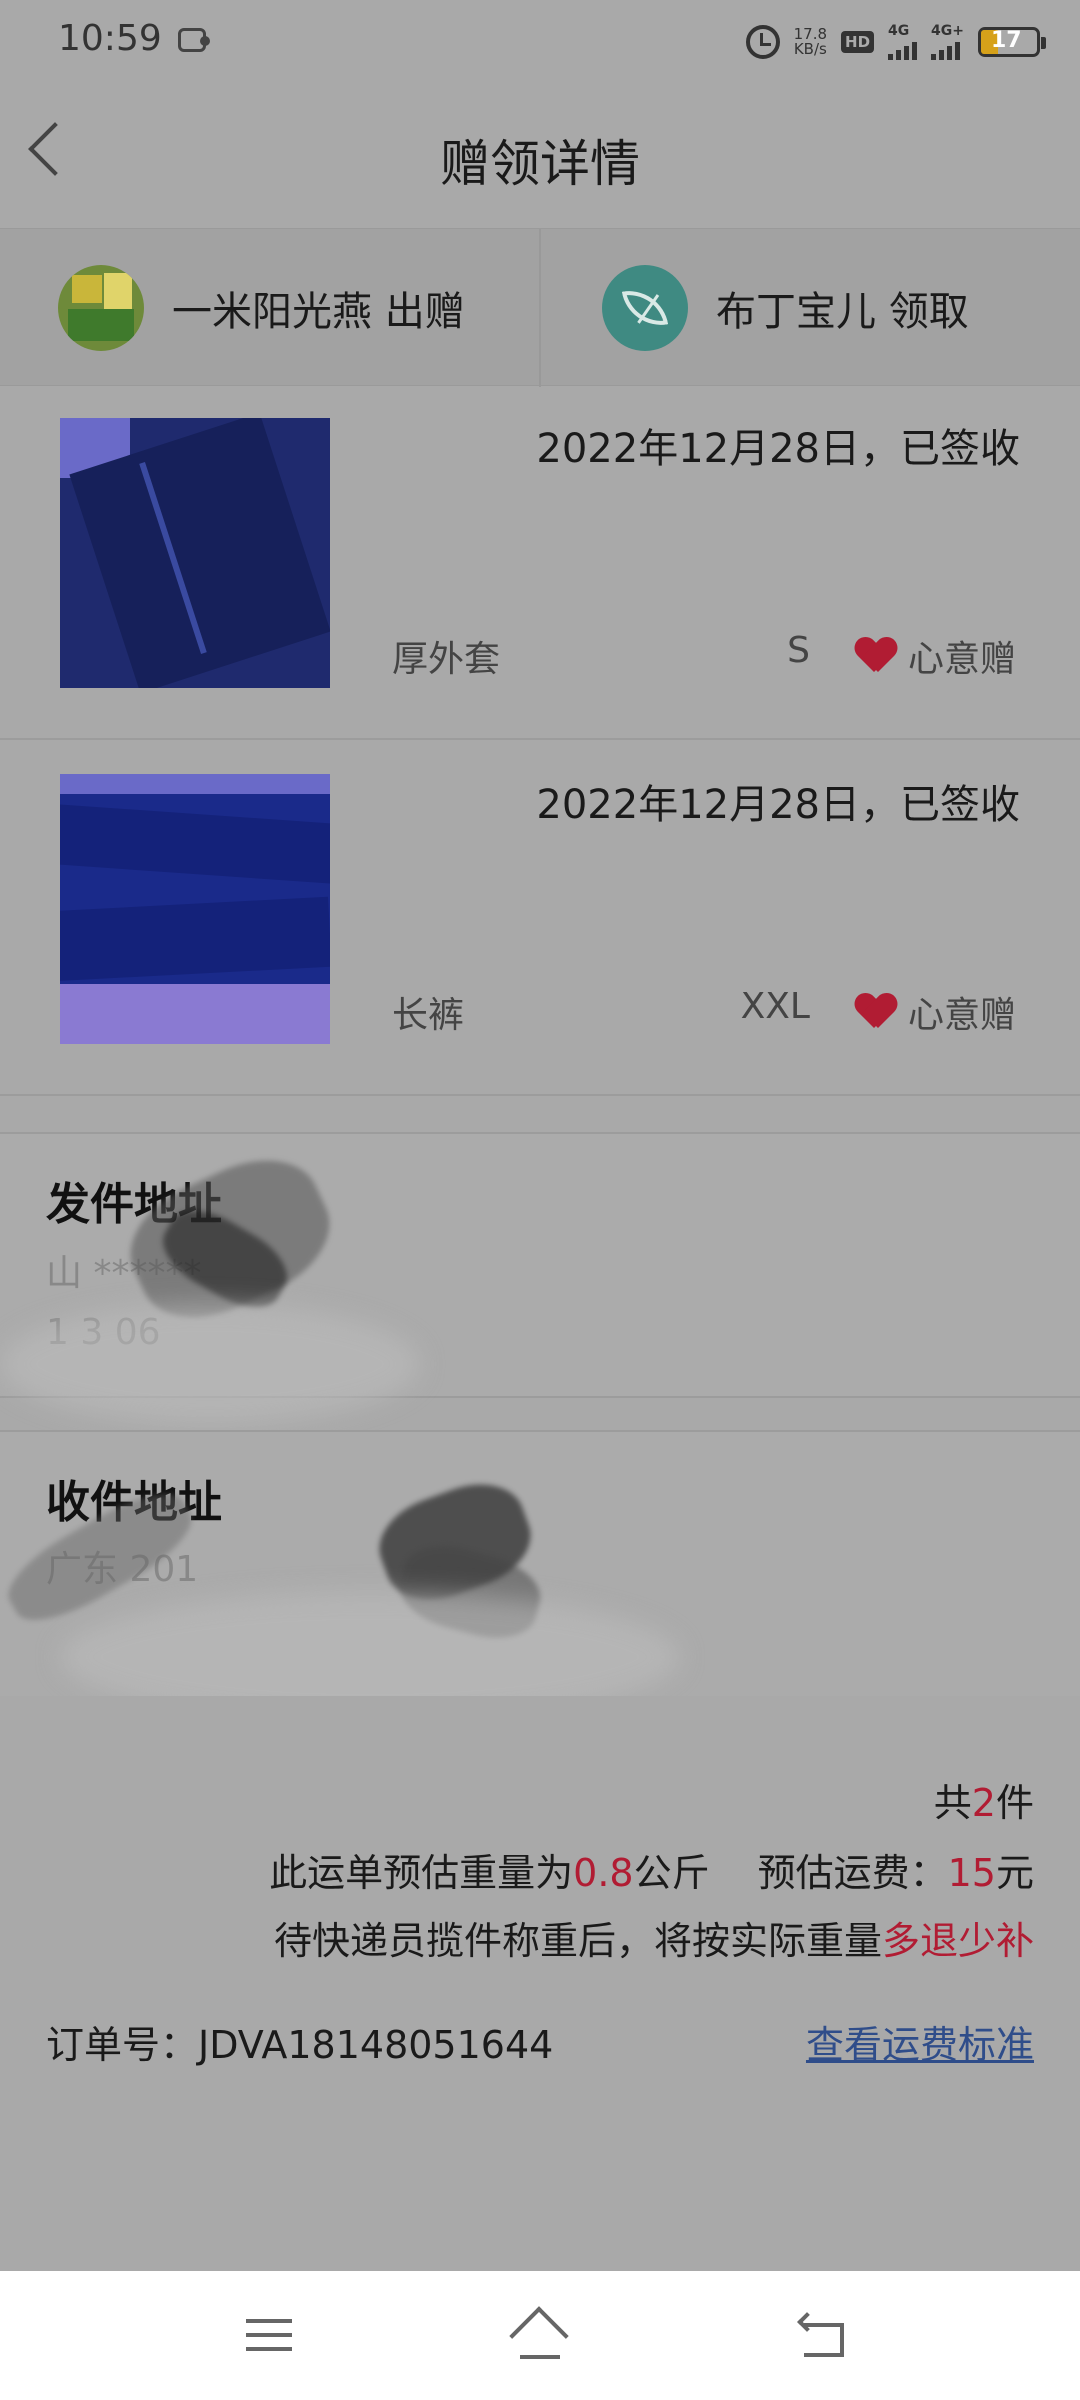 The height and width of the screenshot is (2400, 1080). What do you see at coordinates (603, 1873) in the screenshot?
I see `weight-value: 0.8` at bounding box center [603, 1873].